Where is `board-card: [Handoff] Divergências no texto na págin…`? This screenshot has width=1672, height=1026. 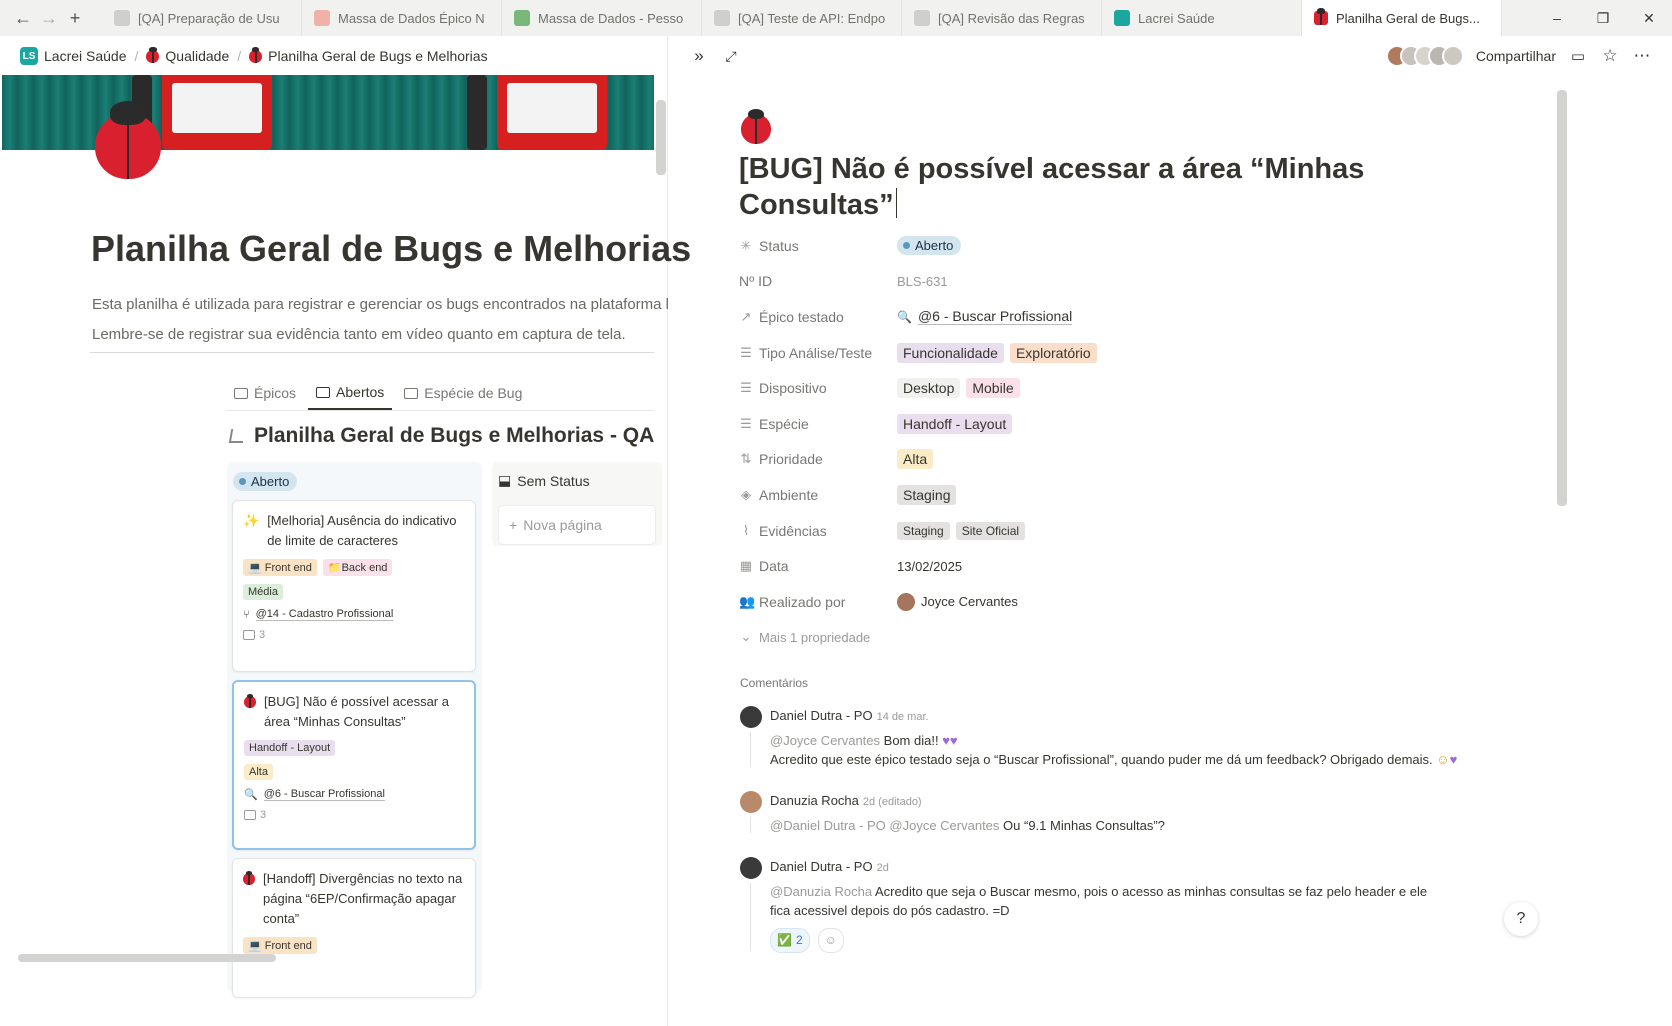 board-card: [Handoff] Divergências no texto na págin… is located at coordinates (354, 928).